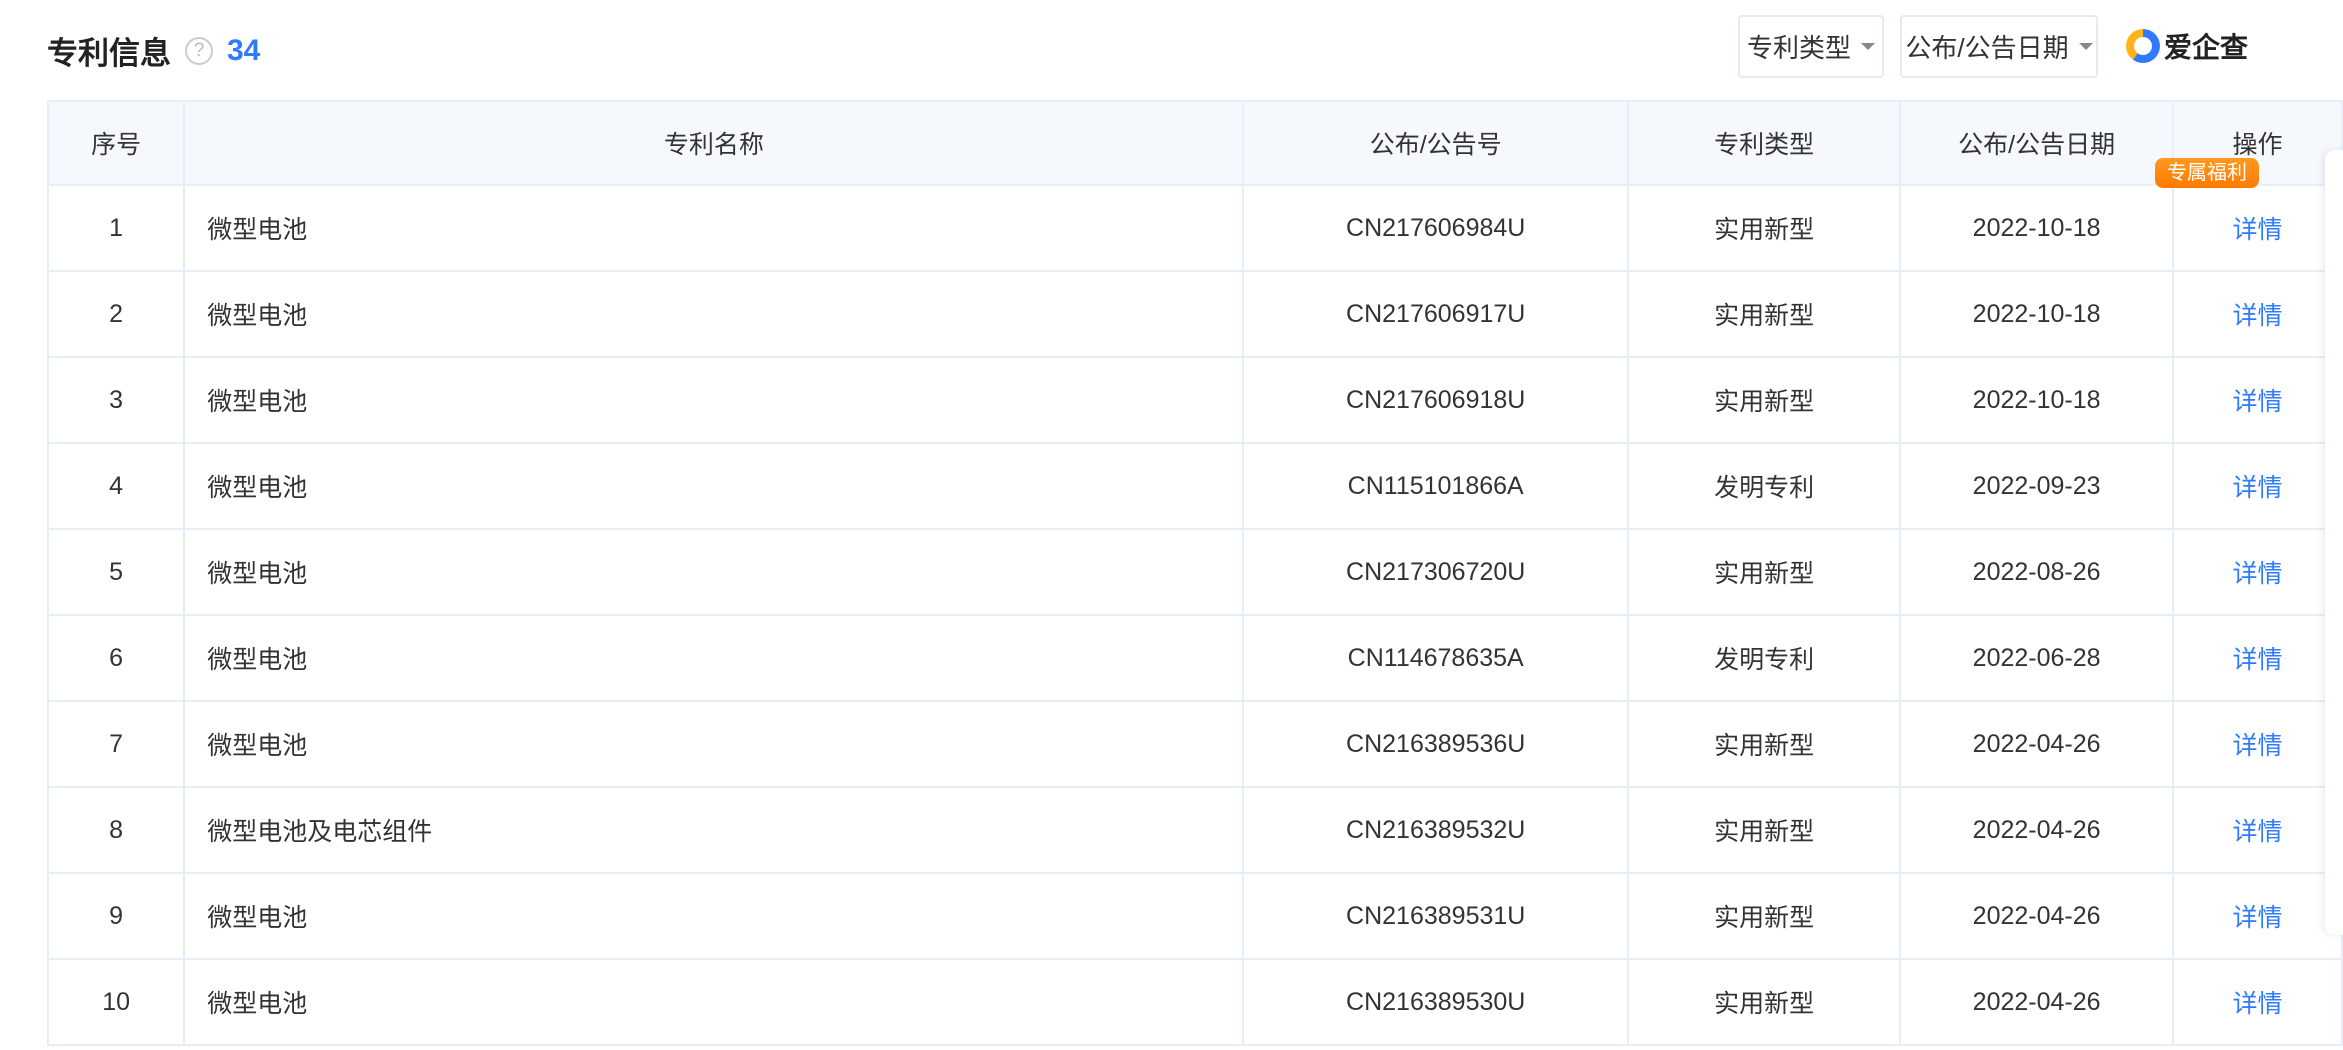 The image size is (2343, 1050). Describe the element at coordinates (1435, 830) in the screenshot. I see `cell-pub-no: CN216389532U` at that location.